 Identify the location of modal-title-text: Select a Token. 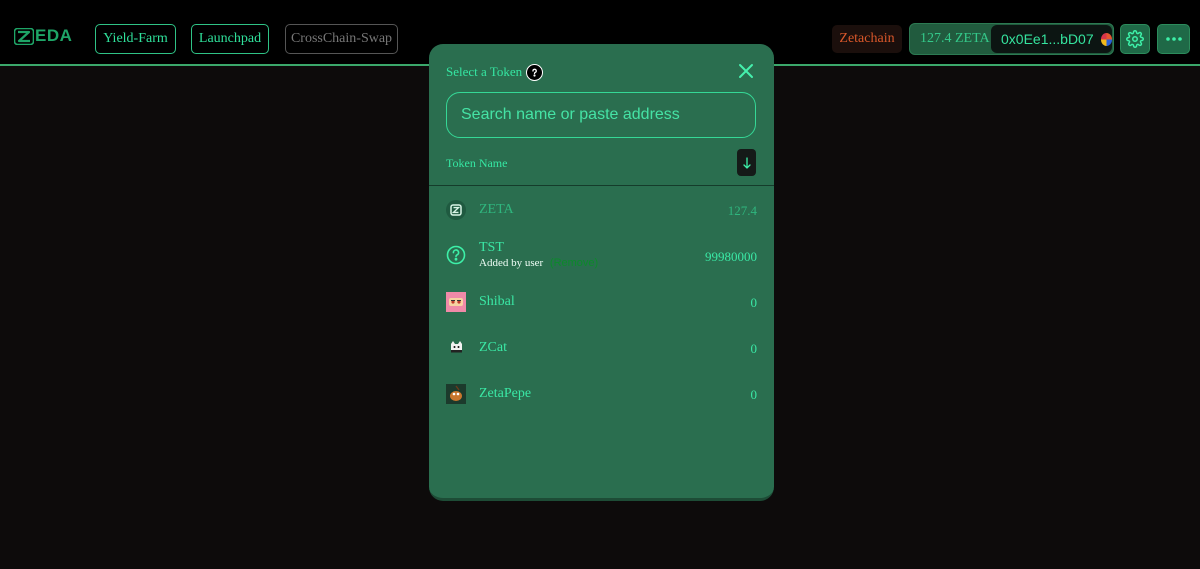
(484, 71).